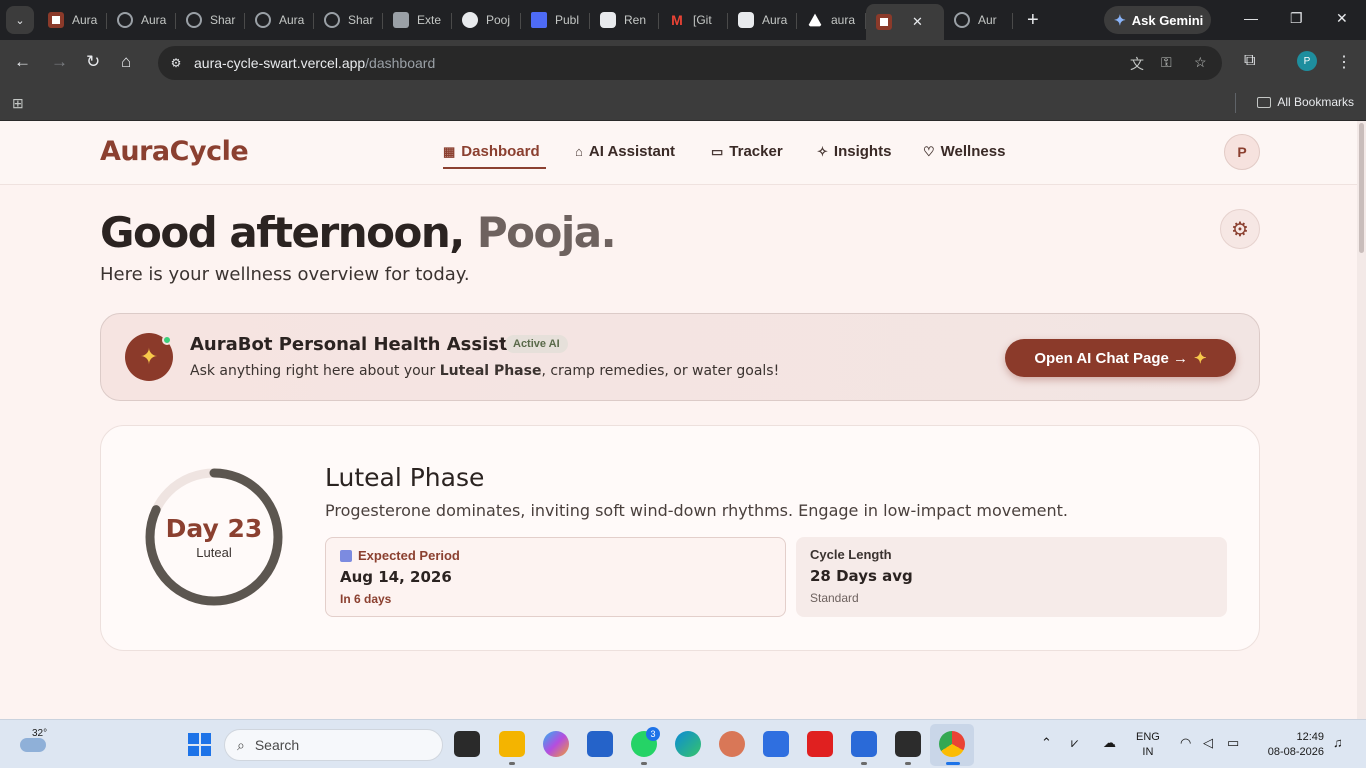  I want to click on user-avatar: P, so click(1242, 152).